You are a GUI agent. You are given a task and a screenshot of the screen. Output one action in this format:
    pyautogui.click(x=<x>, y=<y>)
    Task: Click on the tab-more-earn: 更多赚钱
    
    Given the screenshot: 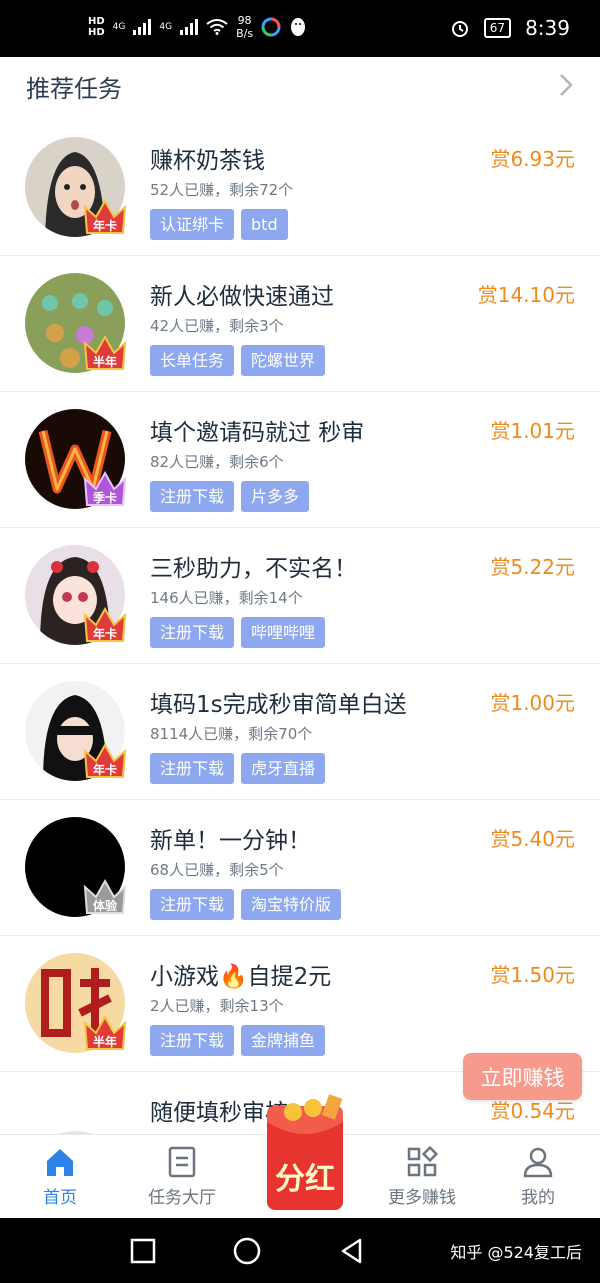 What is the action you would take?
    pyautogui.click(x=422, y=1176)
    